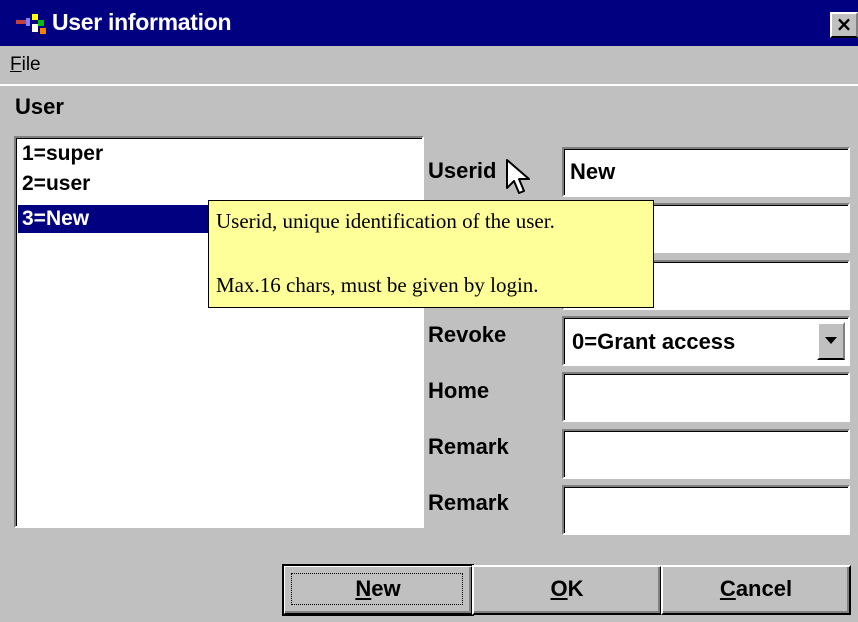  What do you see at coordinates (429, 23) in the screenshot?
I see `title-bar: User information ×` at bounding box center [429, 23].